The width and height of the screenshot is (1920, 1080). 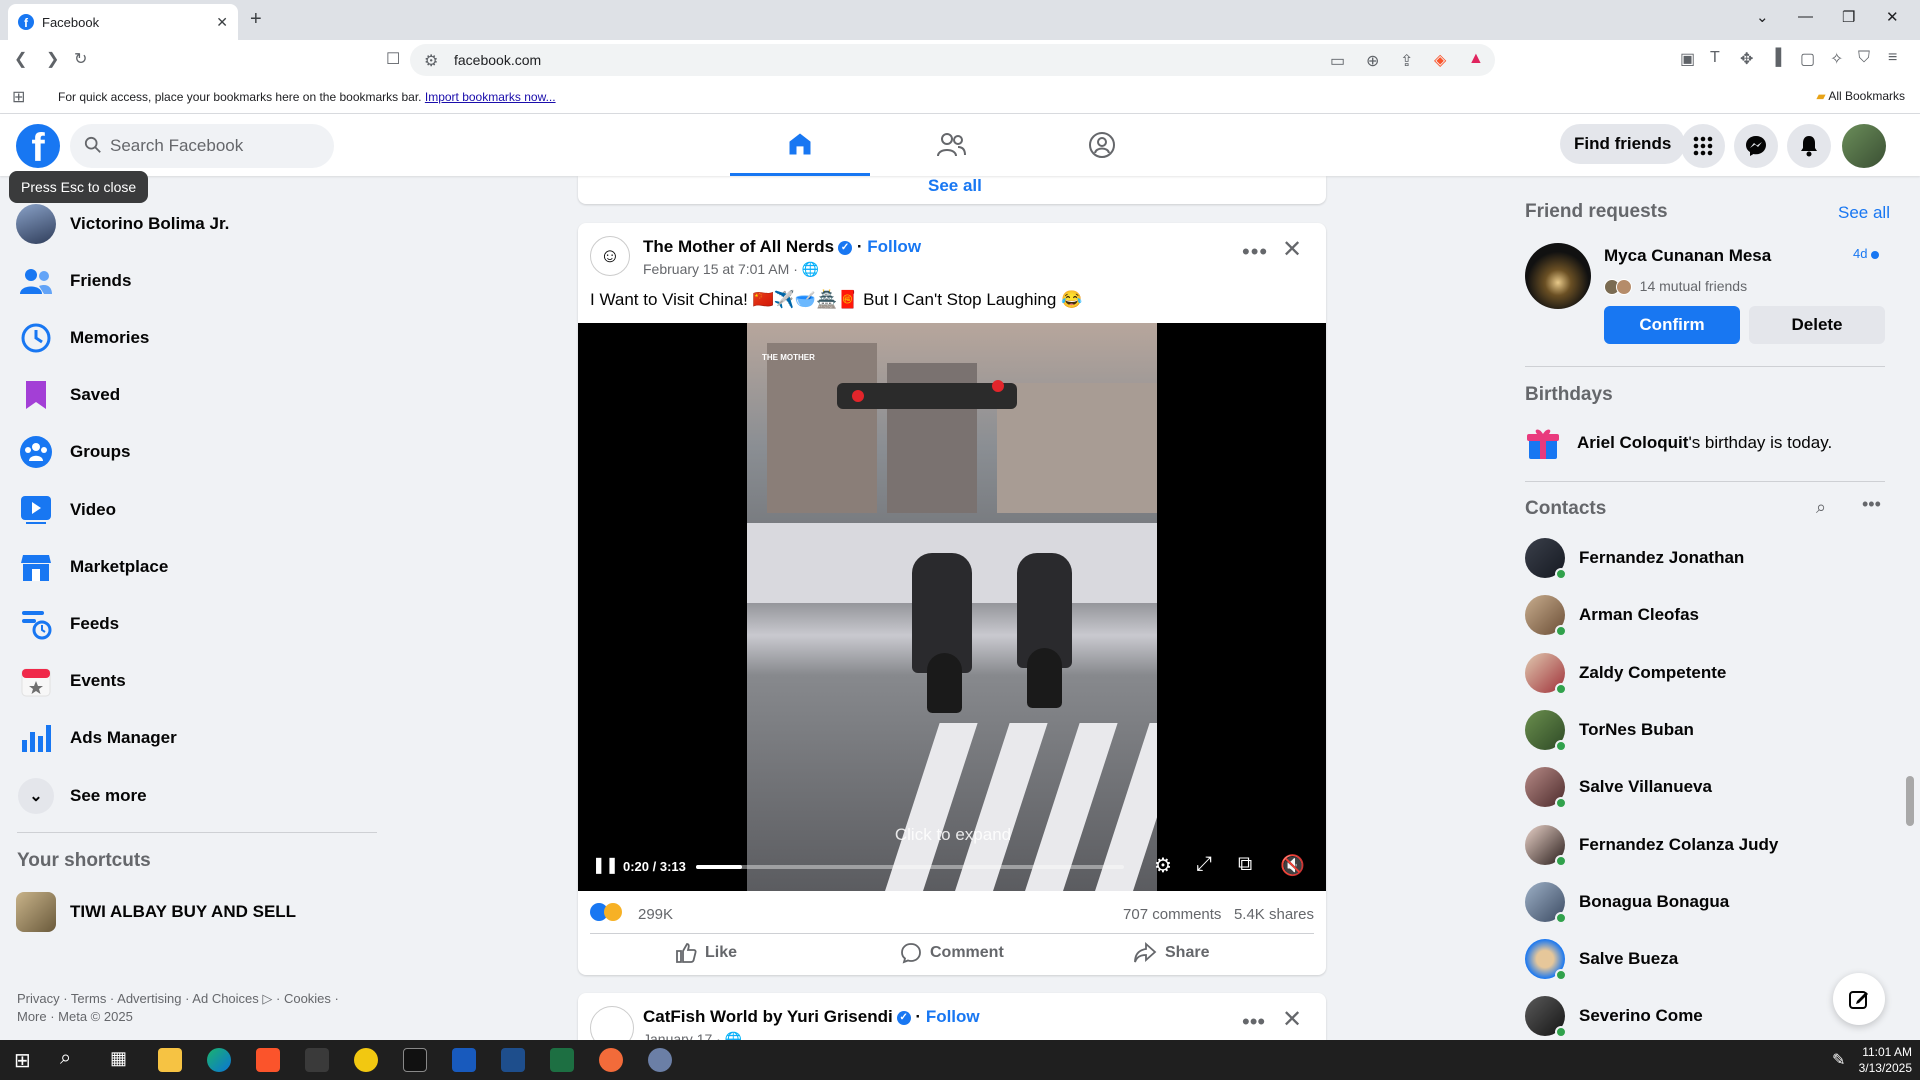 I want to click on comment-button: Comment, so click(x=952, y=953).